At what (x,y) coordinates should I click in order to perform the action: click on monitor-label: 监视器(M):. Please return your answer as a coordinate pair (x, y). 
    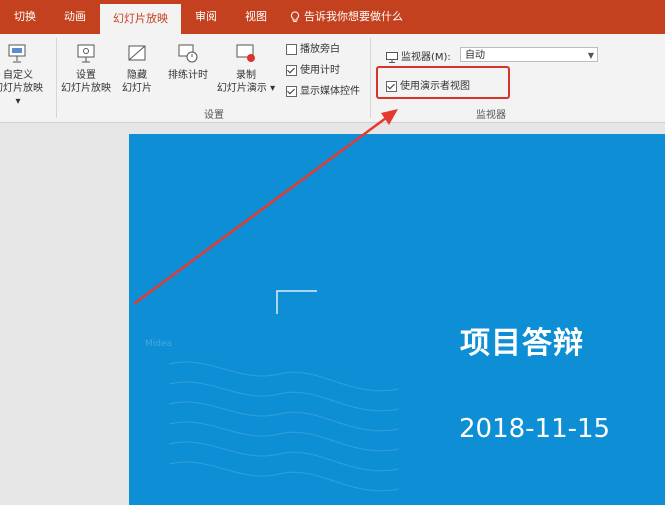
    Looking at the image, I should click on (426, 57).